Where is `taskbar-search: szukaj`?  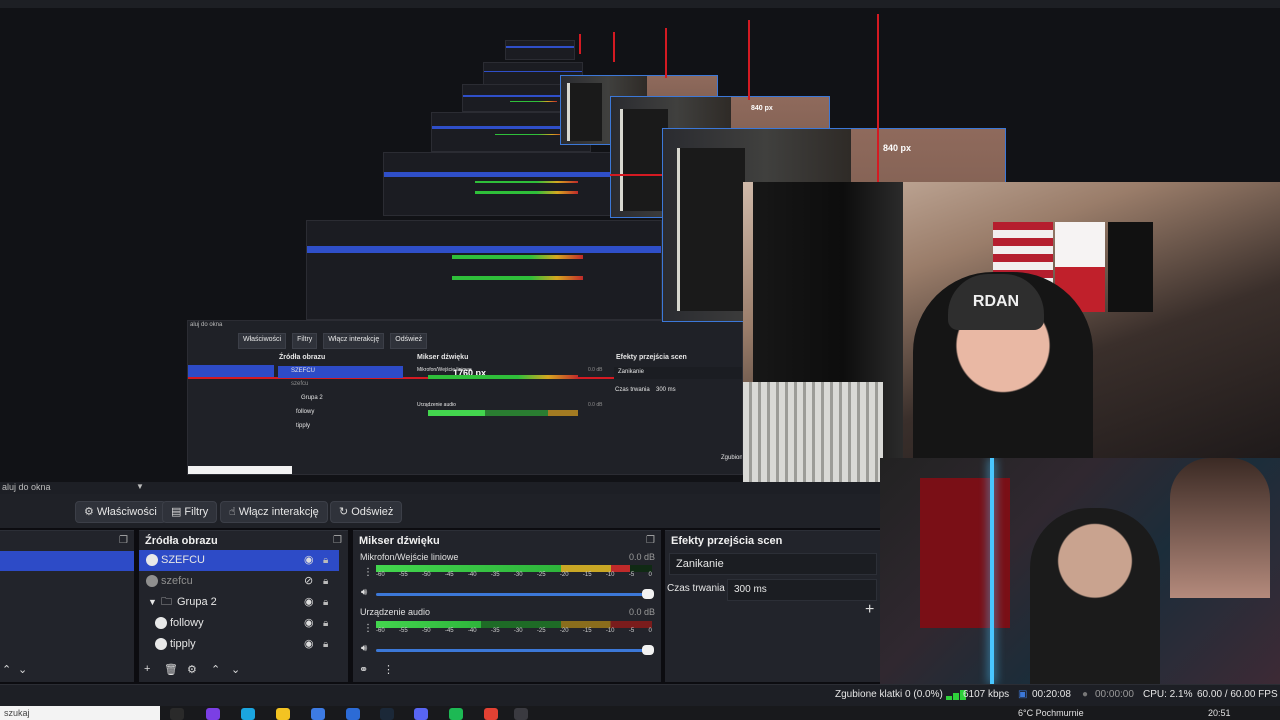 taskbar-search: szukaj is located at coordinates (80, 713).